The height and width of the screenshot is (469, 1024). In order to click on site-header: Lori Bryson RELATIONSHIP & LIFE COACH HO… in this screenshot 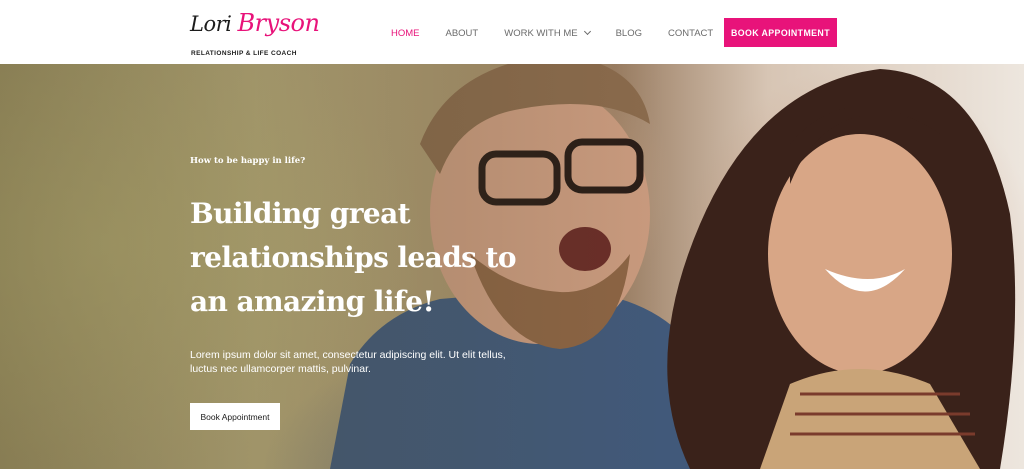, I will do `click(512, 32)`.